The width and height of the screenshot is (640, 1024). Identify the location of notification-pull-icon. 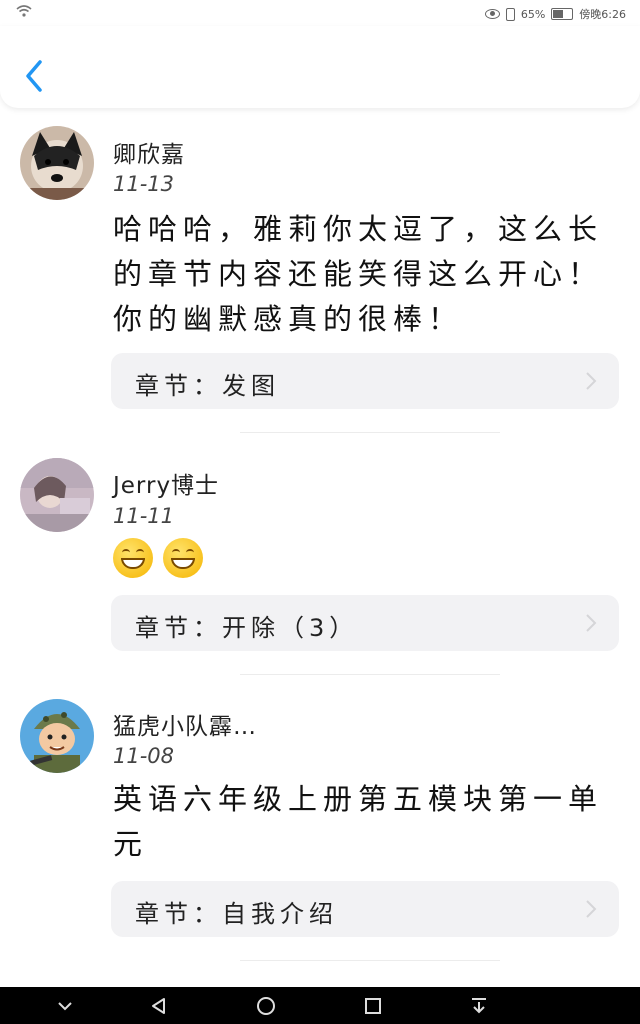
(479, 1006).